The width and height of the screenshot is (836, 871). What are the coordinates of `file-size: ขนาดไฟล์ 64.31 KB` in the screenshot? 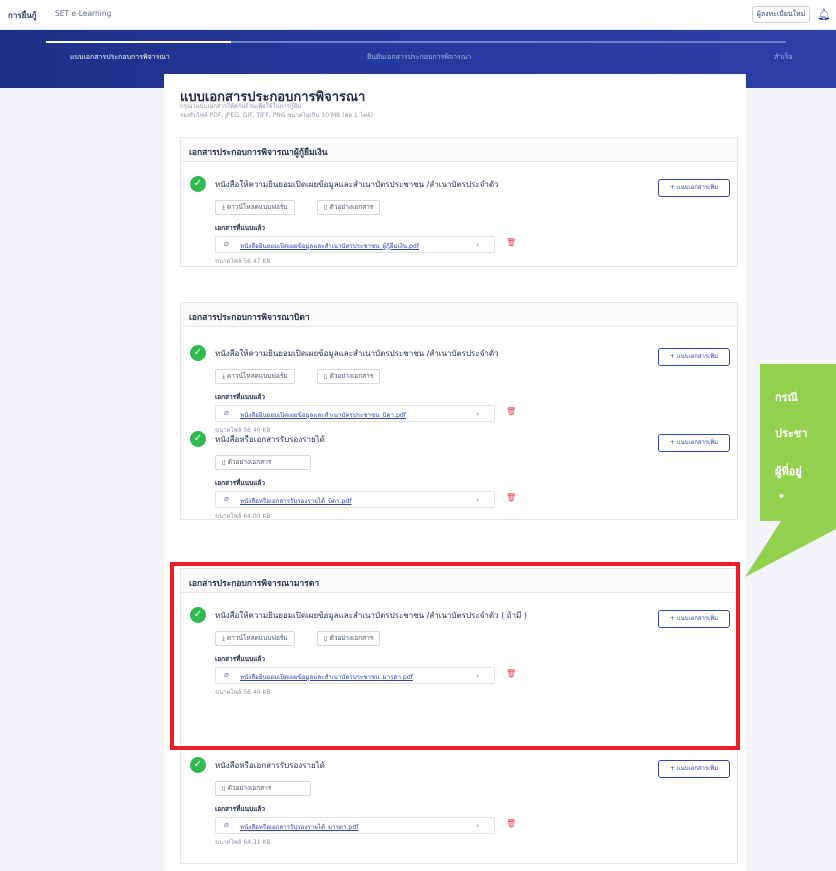 It's located at (243, 842).